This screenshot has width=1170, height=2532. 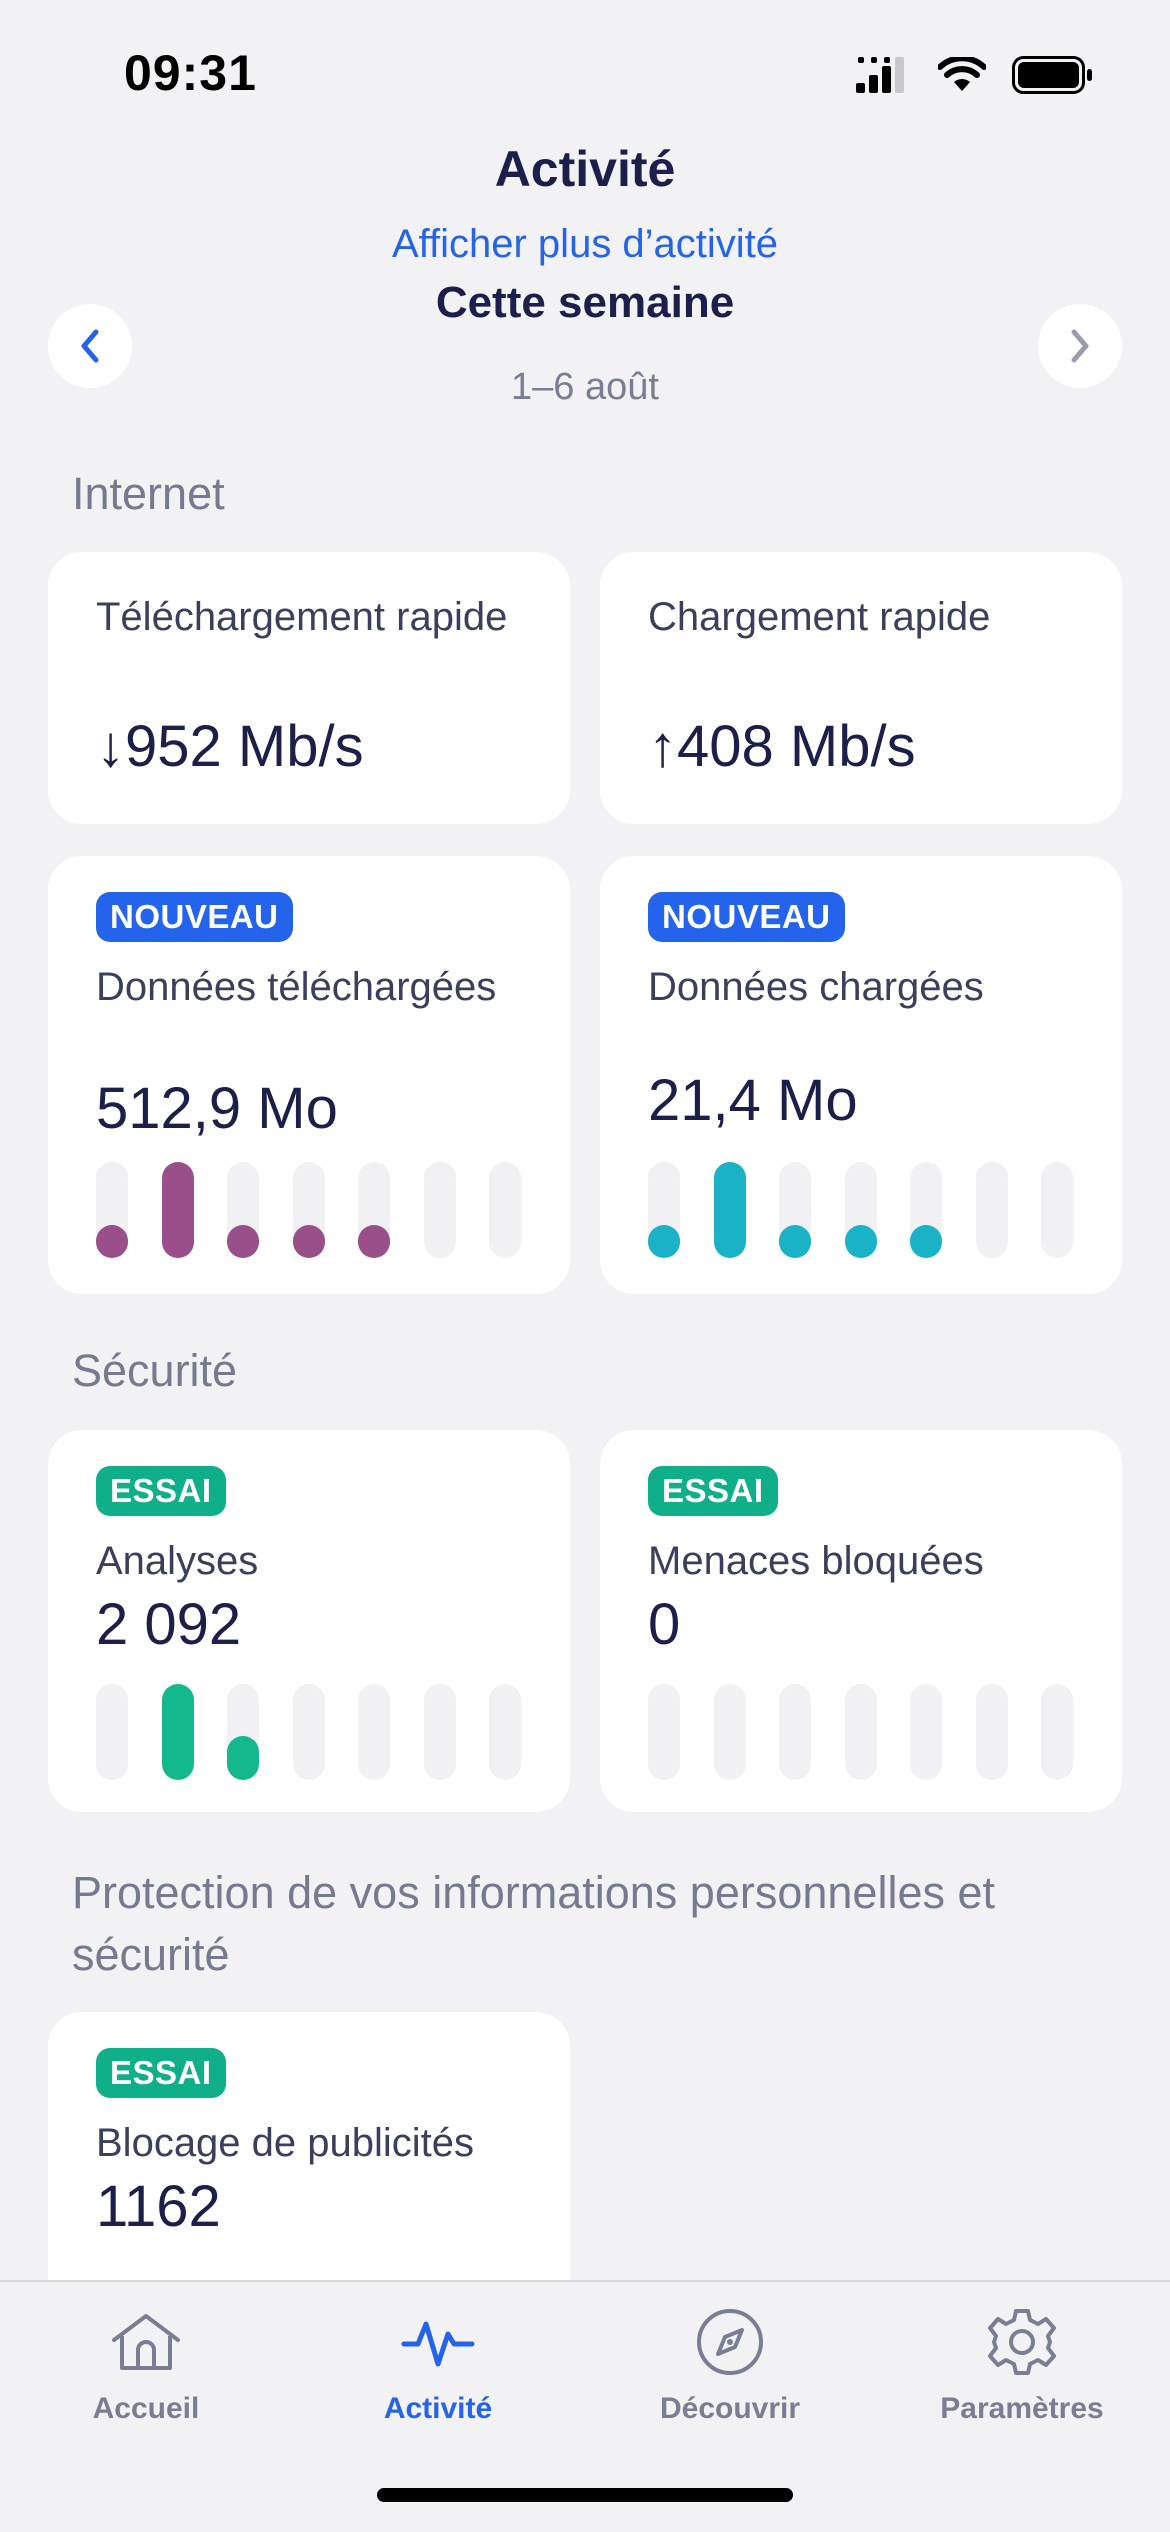 I want to click on next-period-button, so click(x=1080, y=346).